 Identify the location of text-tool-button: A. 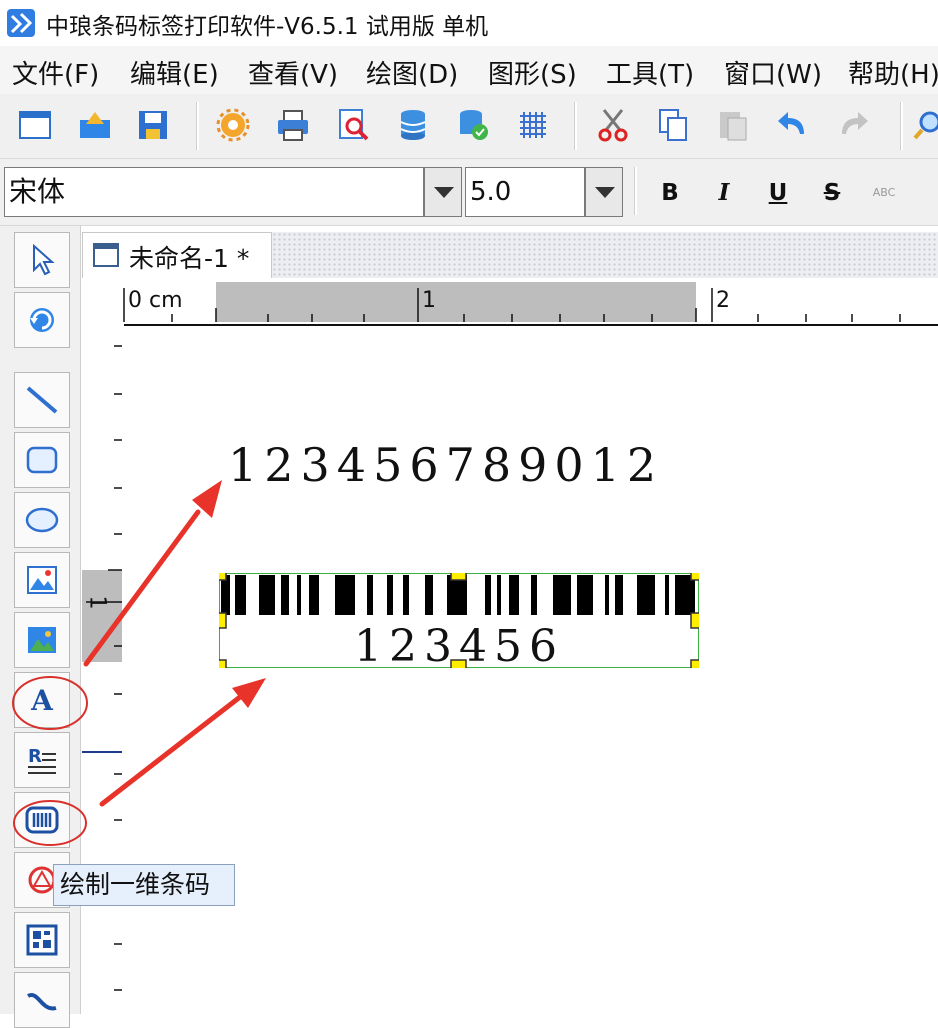
(42, 700).